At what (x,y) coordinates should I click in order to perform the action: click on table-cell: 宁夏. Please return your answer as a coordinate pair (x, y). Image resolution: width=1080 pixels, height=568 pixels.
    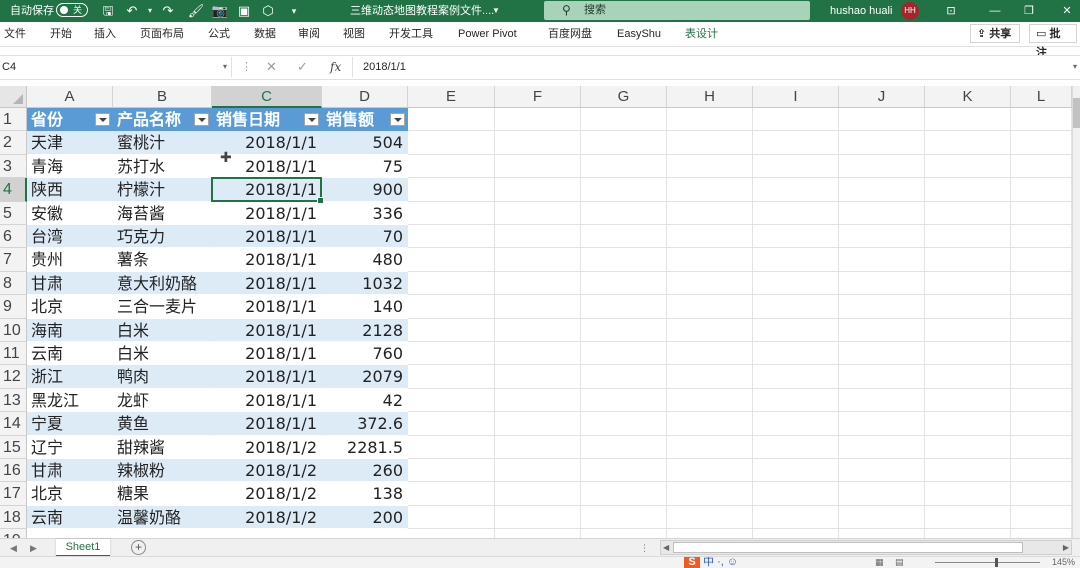
    Looking at the image, I should click on (70, 424).